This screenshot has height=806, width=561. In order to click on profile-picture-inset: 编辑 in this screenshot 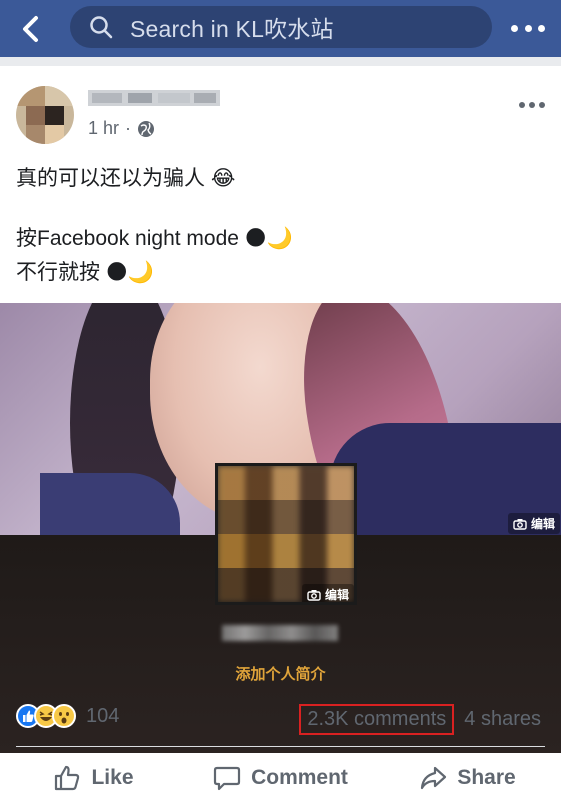, I will do `click(286, 534)`.